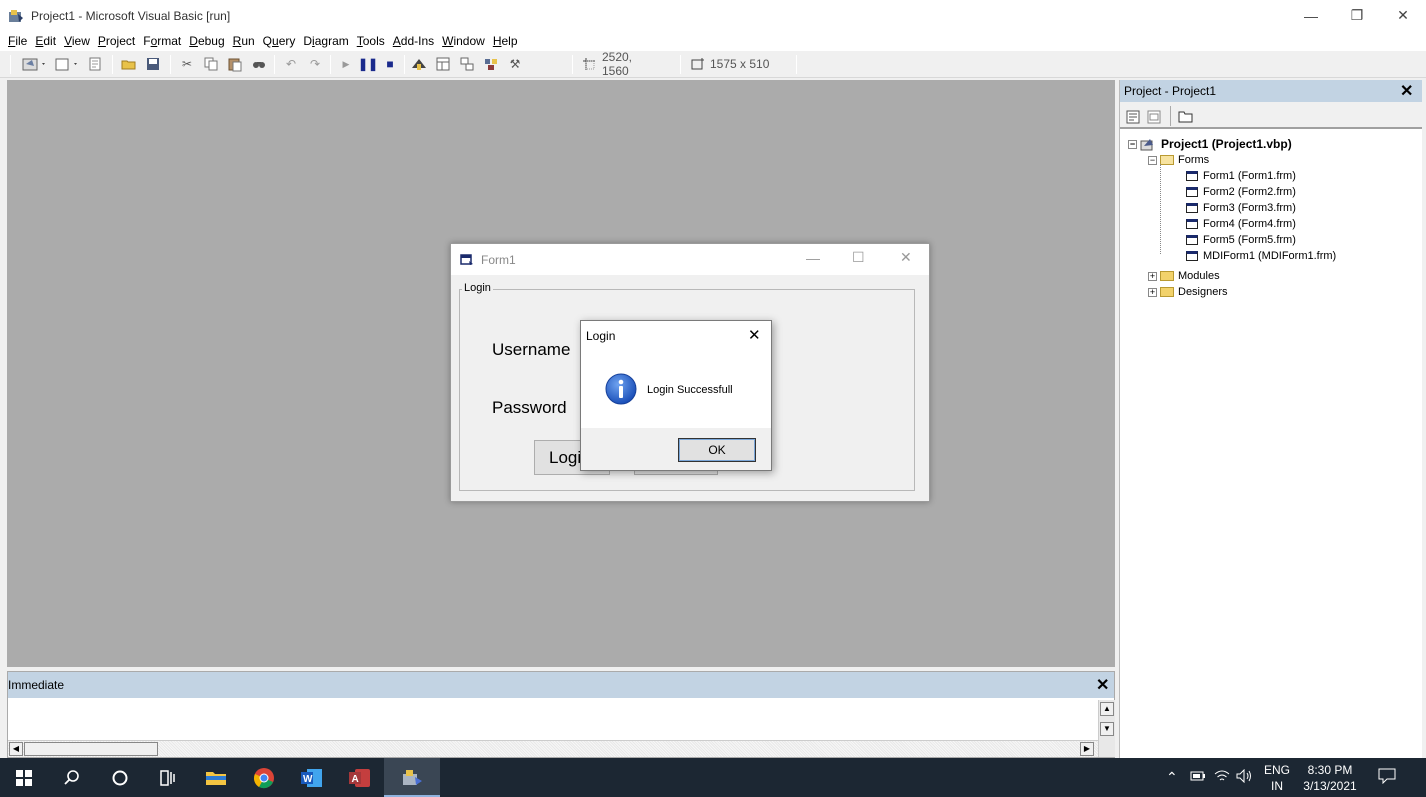 This screenshot has width=1426, height=797. Describe the element at coordinates (1167, 160) in the screenshot. I see `open-folder-icon` at that location.